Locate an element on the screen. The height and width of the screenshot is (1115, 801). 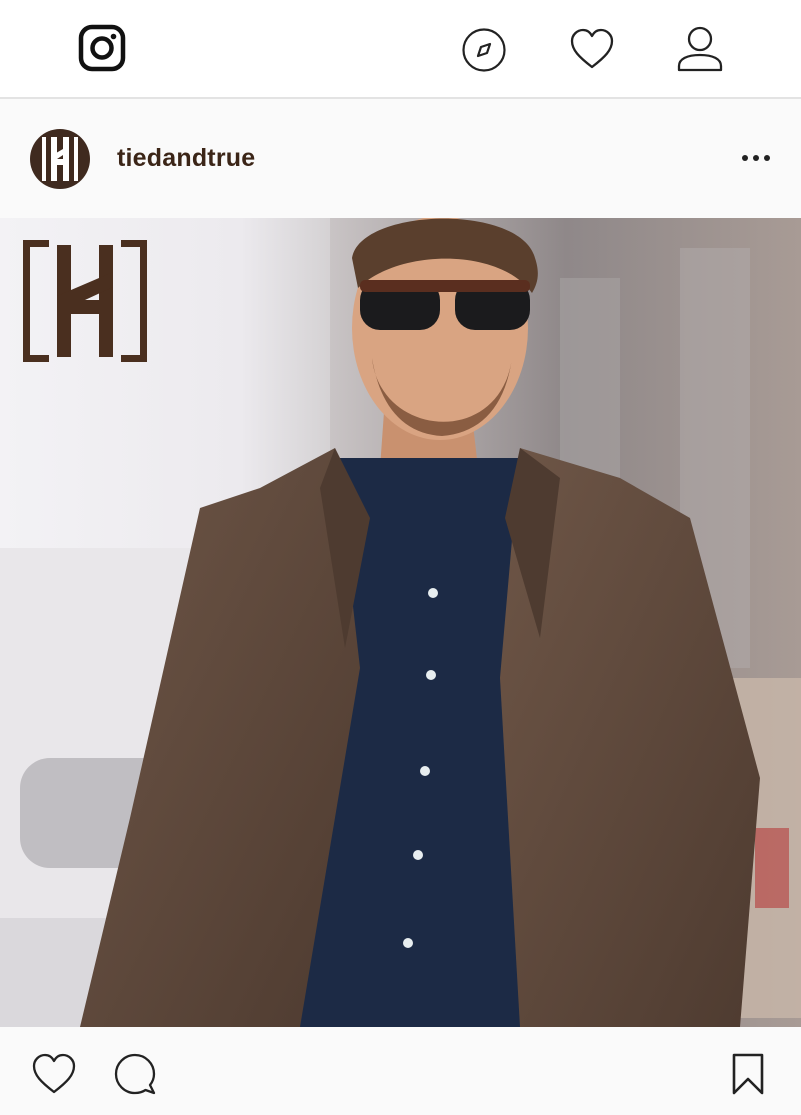
brand-logo-icon is located at coordinates (60, 159).